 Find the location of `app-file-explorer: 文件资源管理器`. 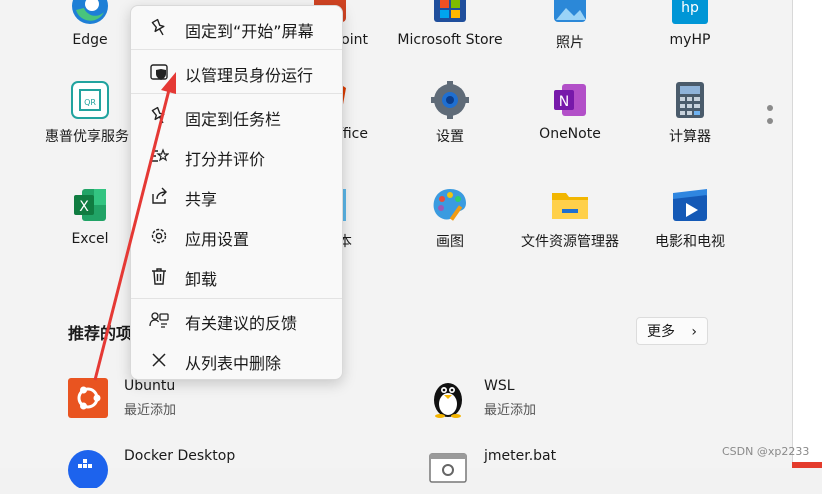

app-file-explorer: 文件资源管理器 is located at coordinates (570, 218).